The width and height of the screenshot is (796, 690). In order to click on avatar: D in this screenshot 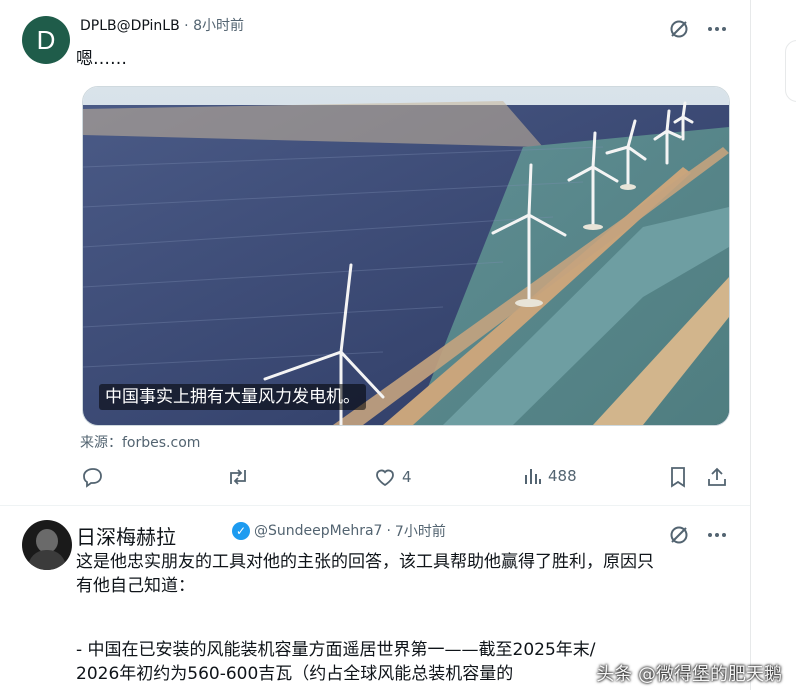, I will do `click(46, 40)`.